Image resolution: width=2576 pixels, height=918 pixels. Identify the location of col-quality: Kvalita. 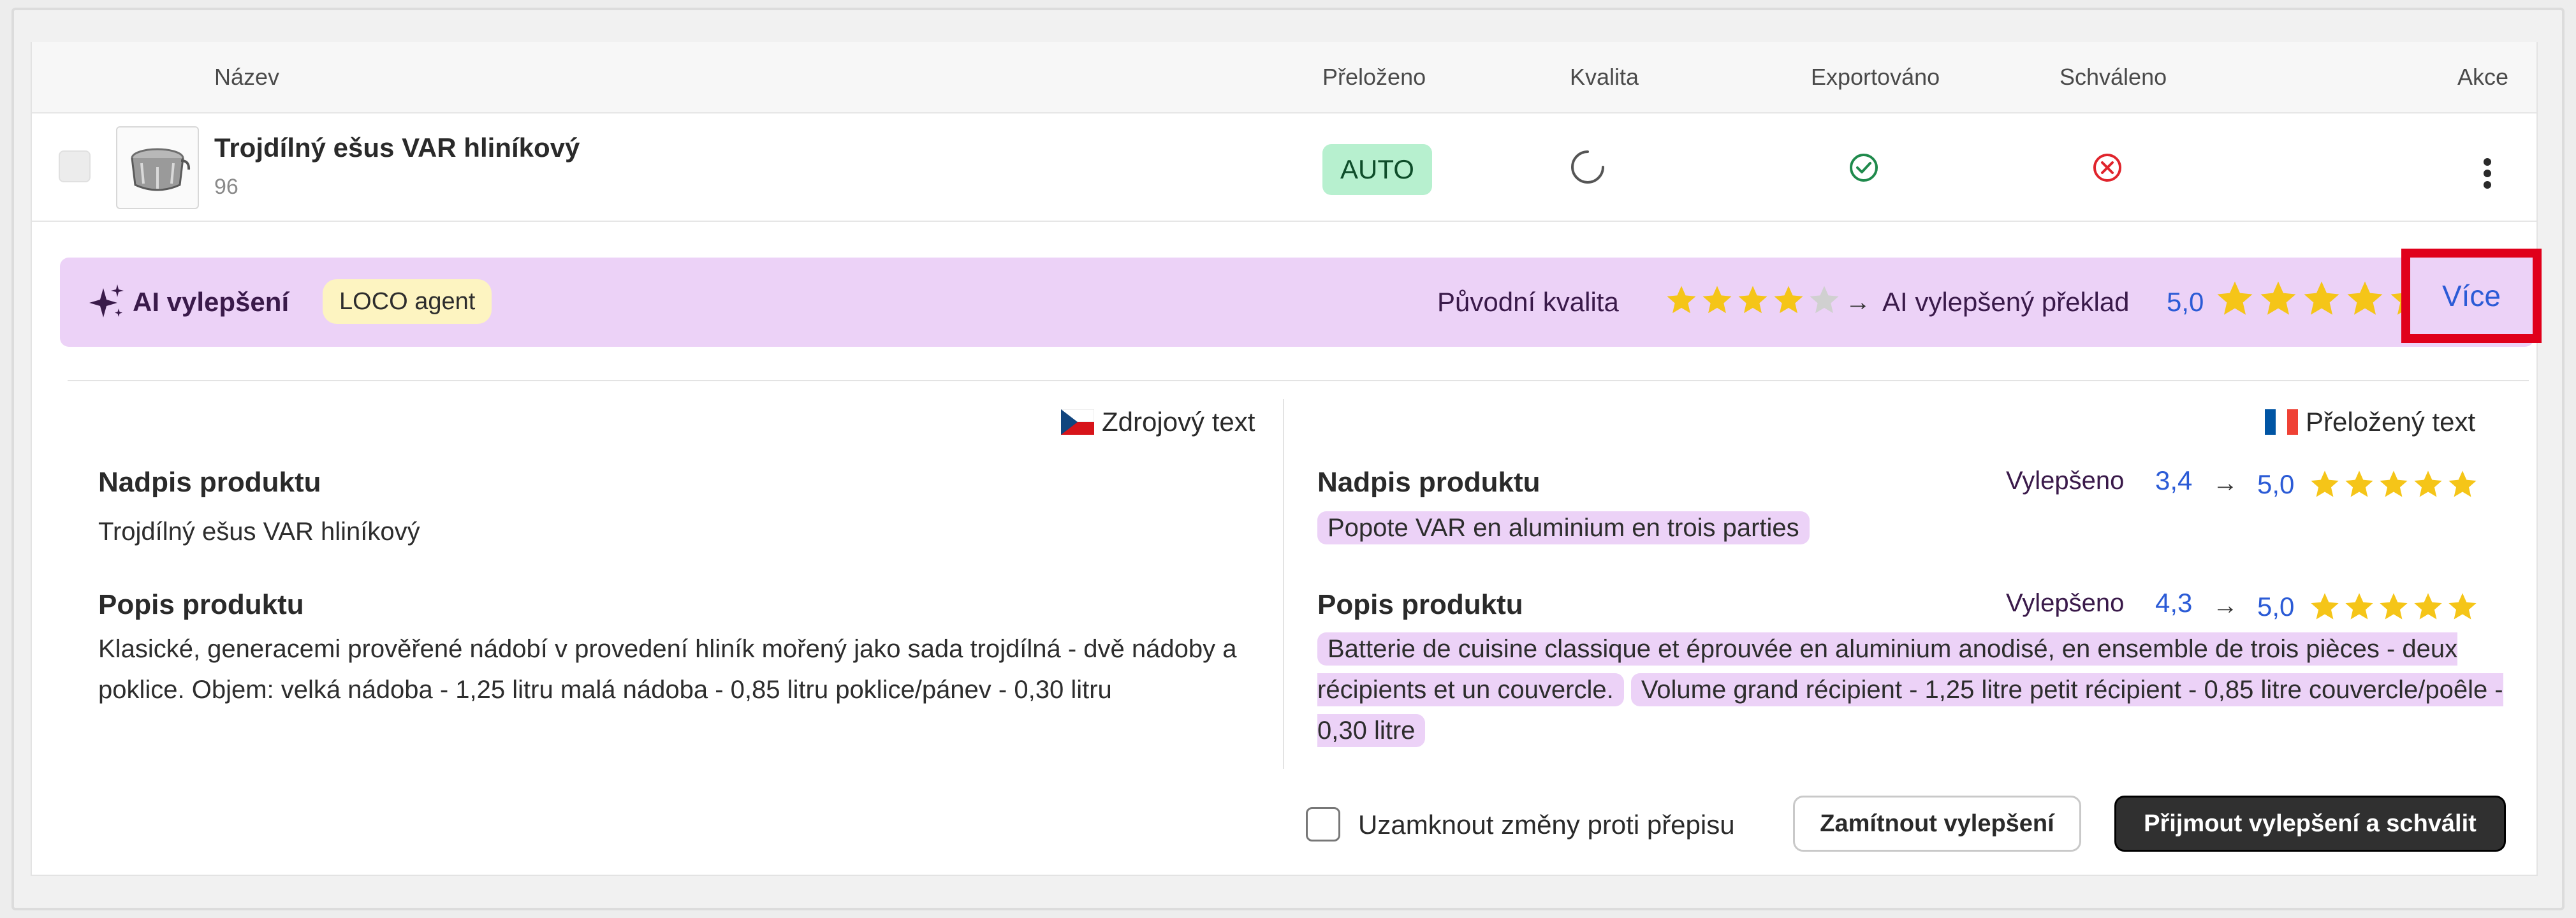
(1604, 77).